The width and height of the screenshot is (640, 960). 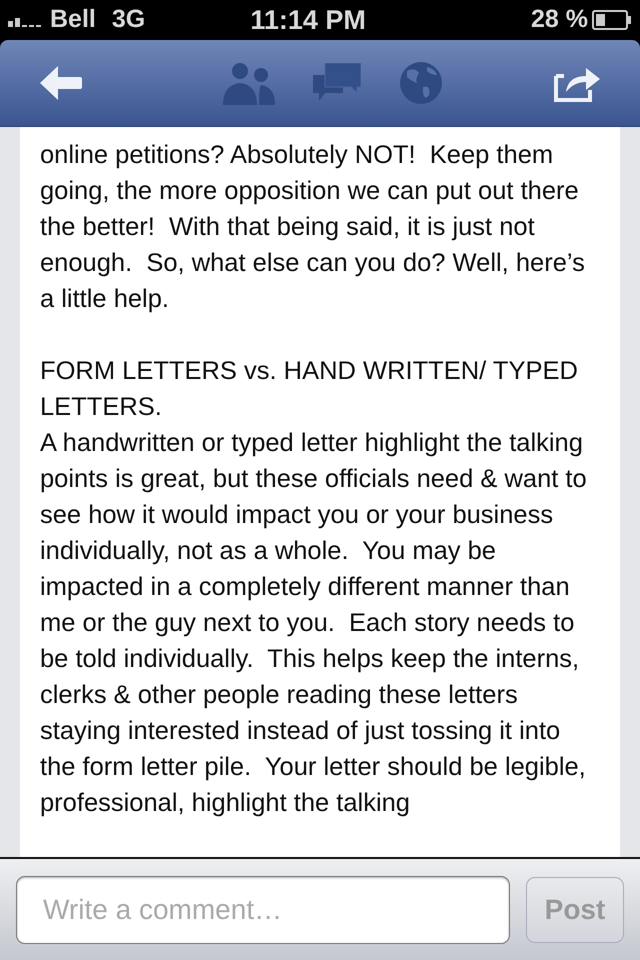 What do you see at coordinates (421, 83) in the screenshot?
I see `globe-icon` at bounding box center [421, 83].